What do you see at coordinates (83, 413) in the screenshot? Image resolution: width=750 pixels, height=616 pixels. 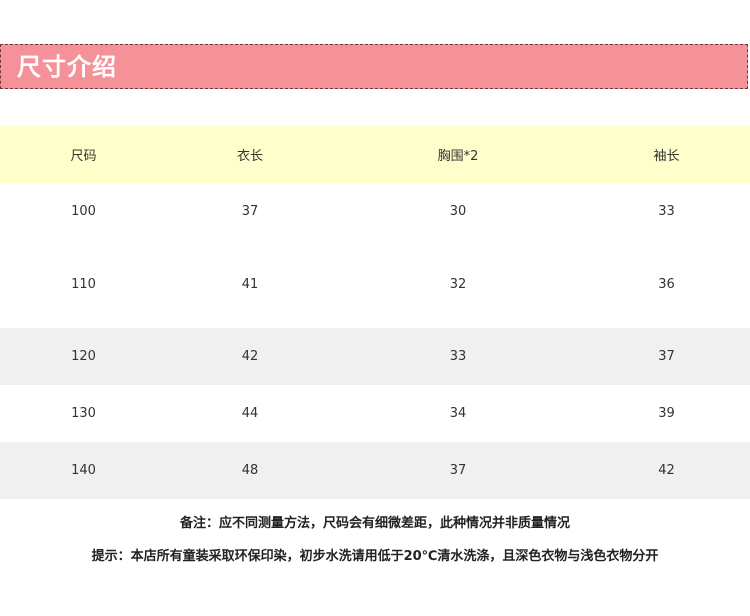 I see `cell-size: 130` at bounding box center [83, 413].